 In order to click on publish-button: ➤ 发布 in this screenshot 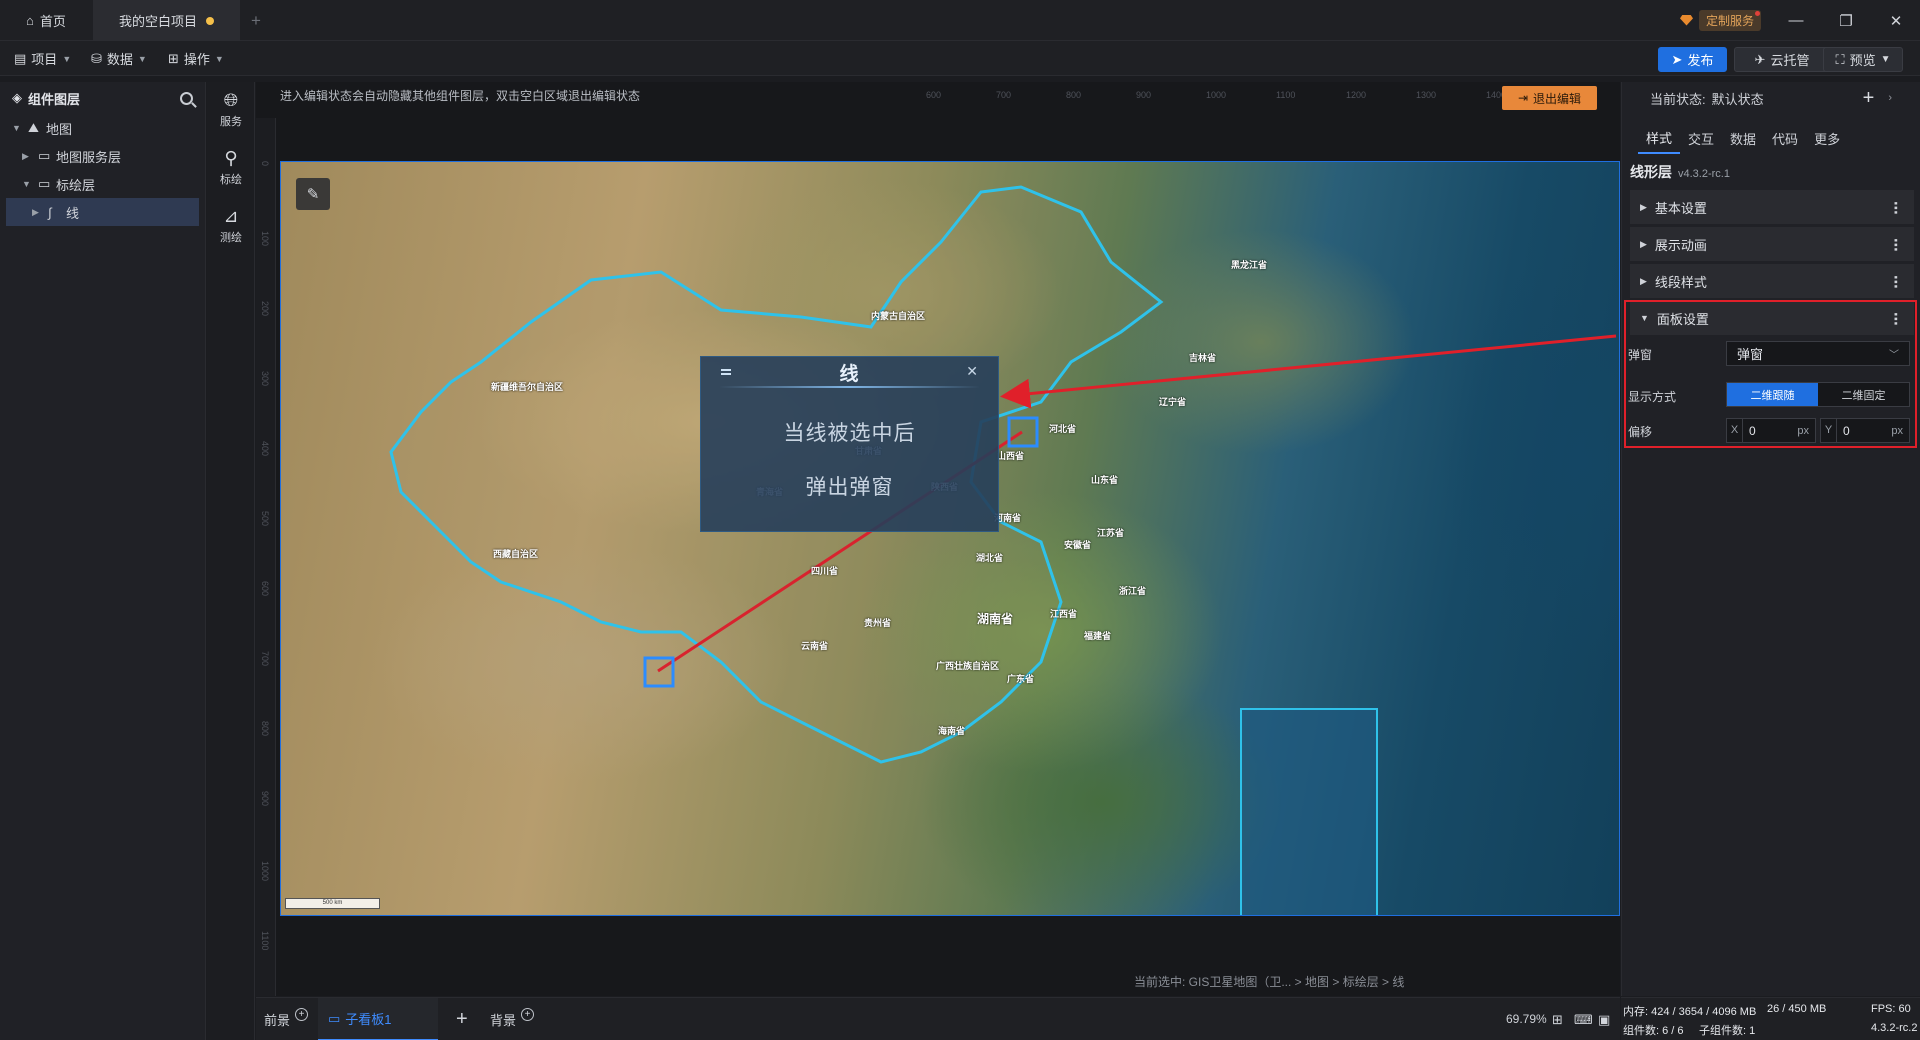, I will do `click(1692, 59)`.